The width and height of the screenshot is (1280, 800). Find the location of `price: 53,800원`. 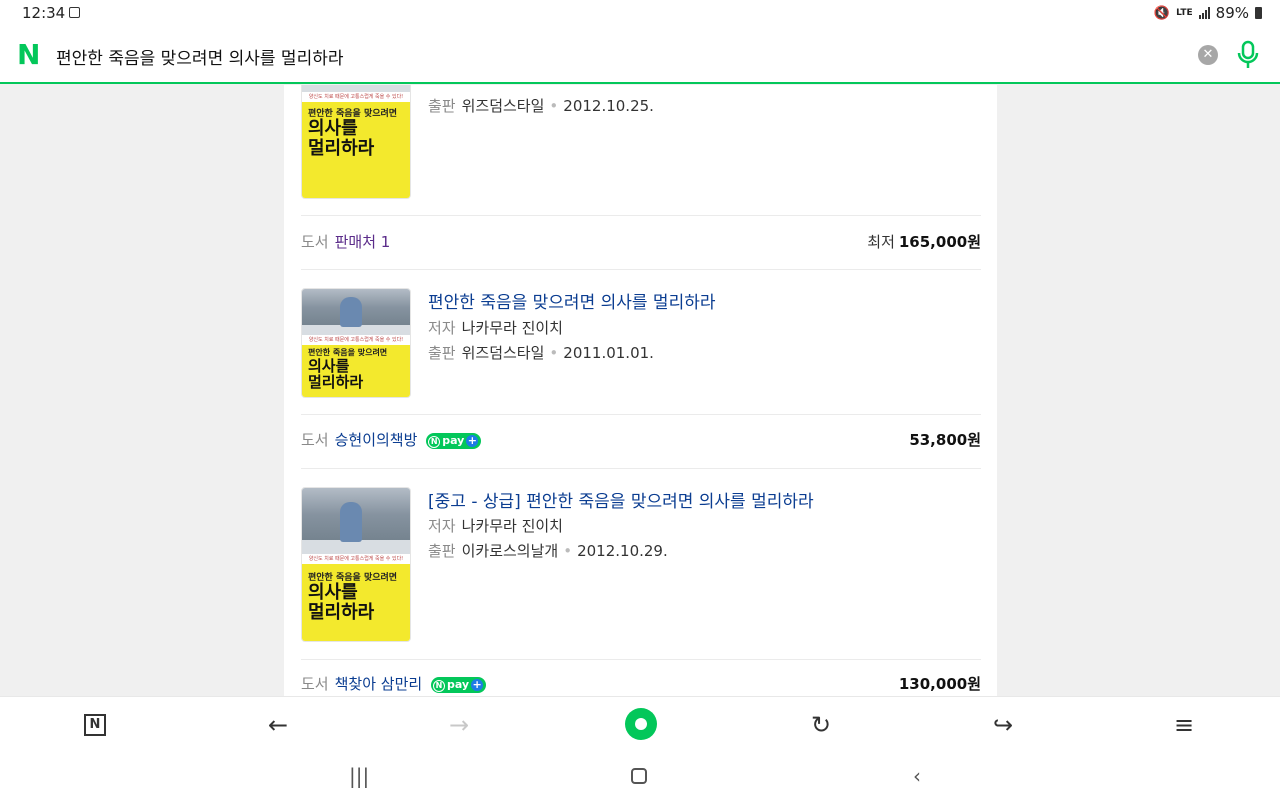

price: 53,800원 is located at coordinates (945, 440).